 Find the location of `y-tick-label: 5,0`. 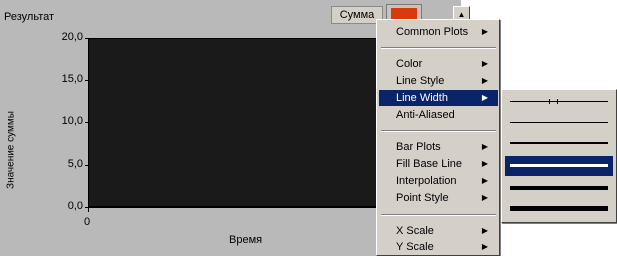

y-tick-label: 5,0 is located at coordinates (75, 164).